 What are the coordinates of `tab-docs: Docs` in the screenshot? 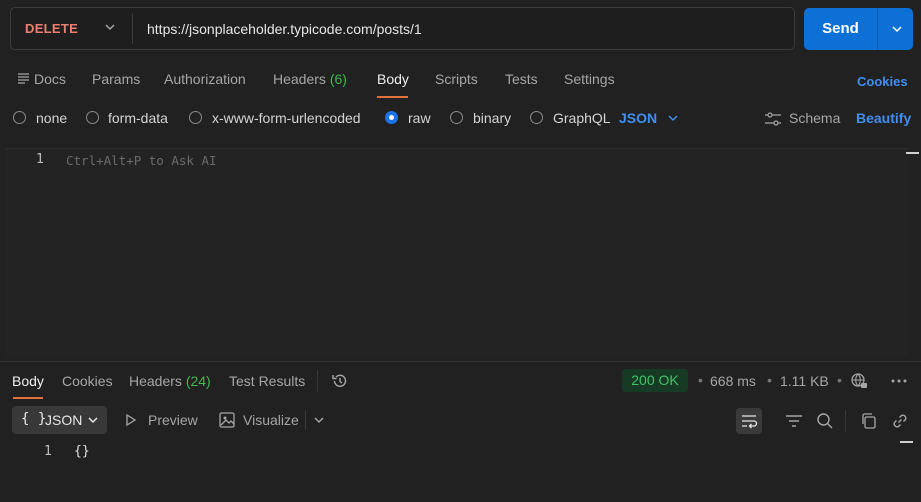 It's located at (50, 79).